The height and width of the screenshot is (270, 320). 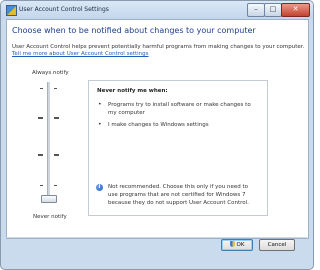 I want to click on minimize-button: –, so click(x=256, y=10).